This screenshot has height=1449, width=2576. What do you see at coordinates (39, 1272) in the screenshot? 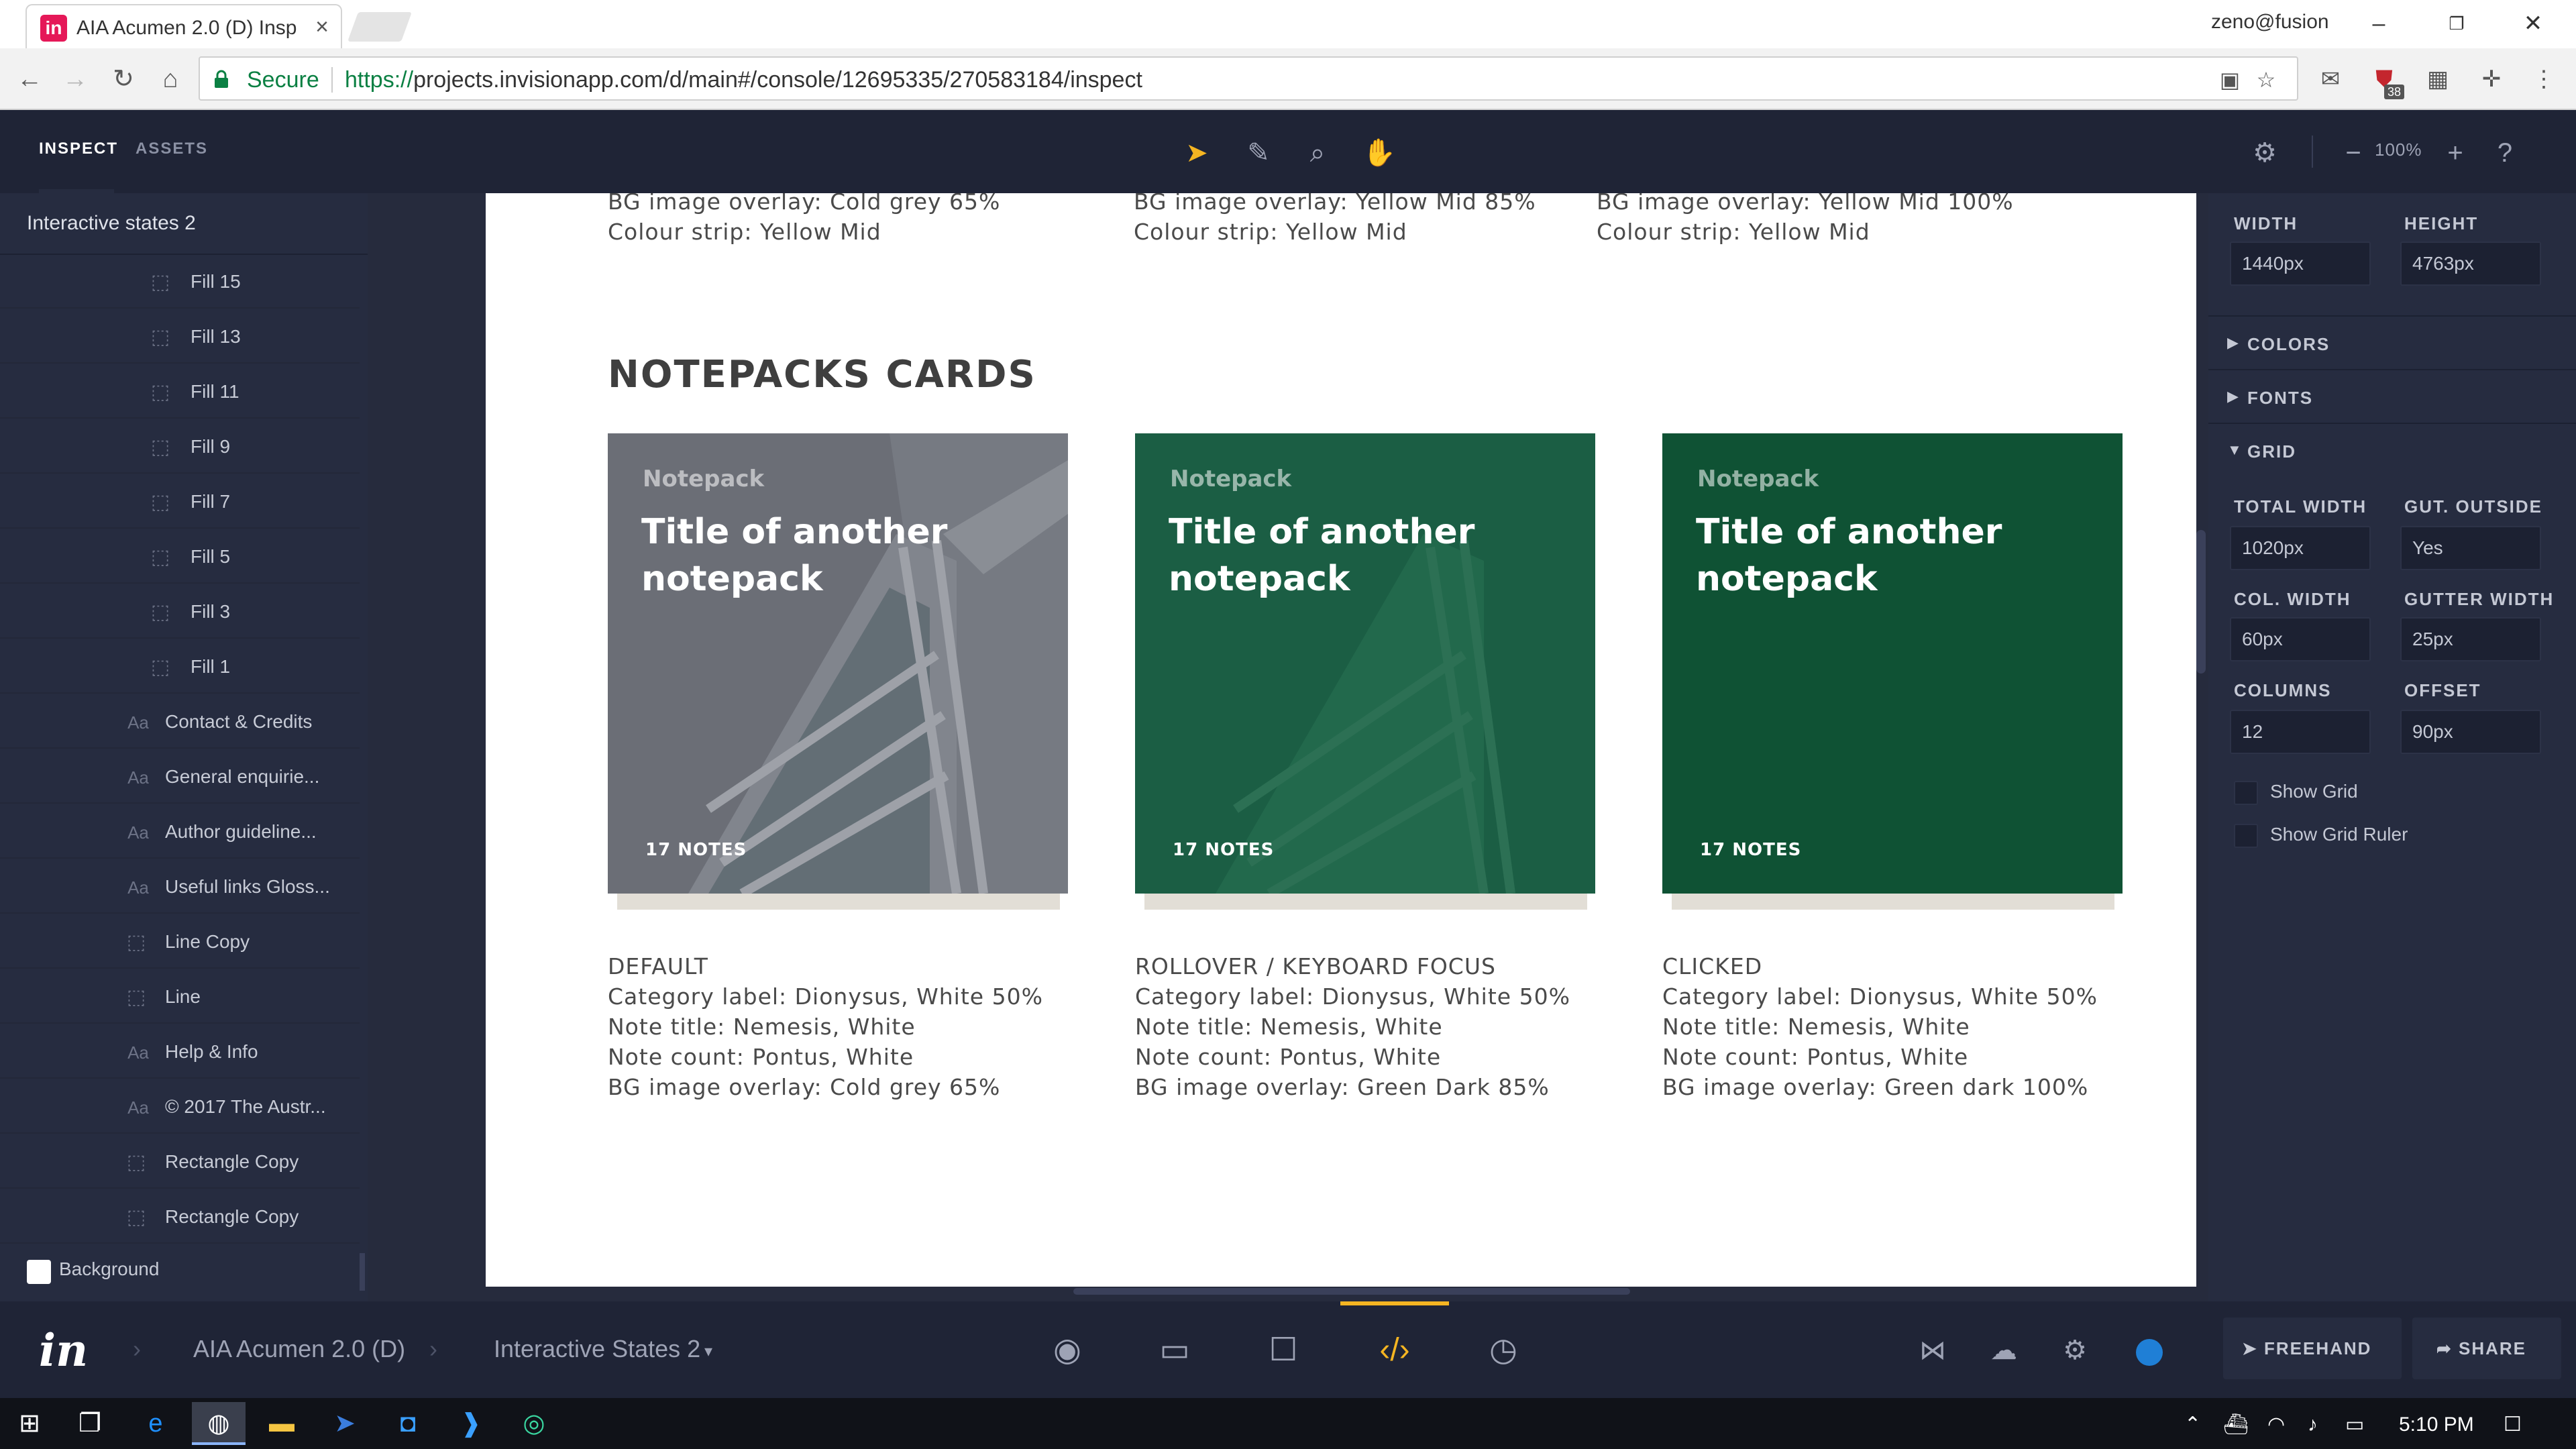
I see `background-checkbox` at bounding box center [39, 1272].